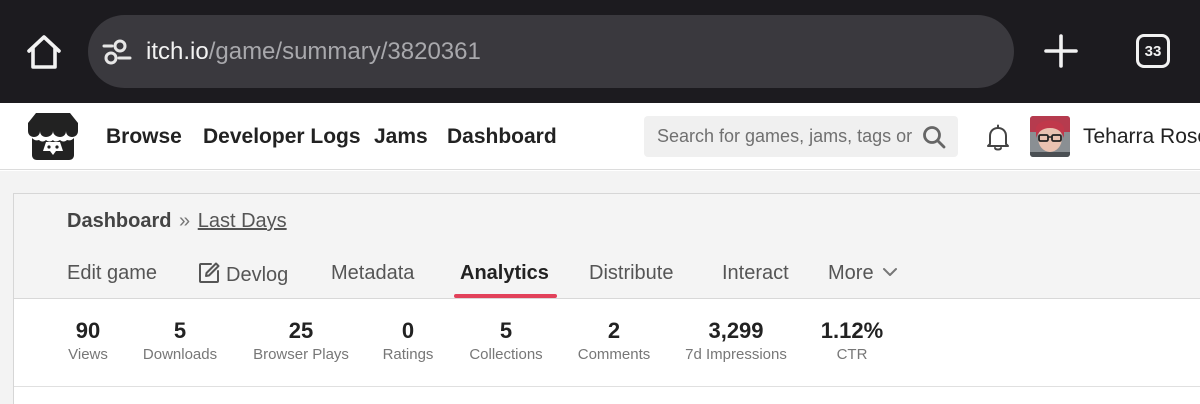 The height and width of the screenshot is (404, 1200). I want to click on itchio-logo-icon, so click(53, 137).